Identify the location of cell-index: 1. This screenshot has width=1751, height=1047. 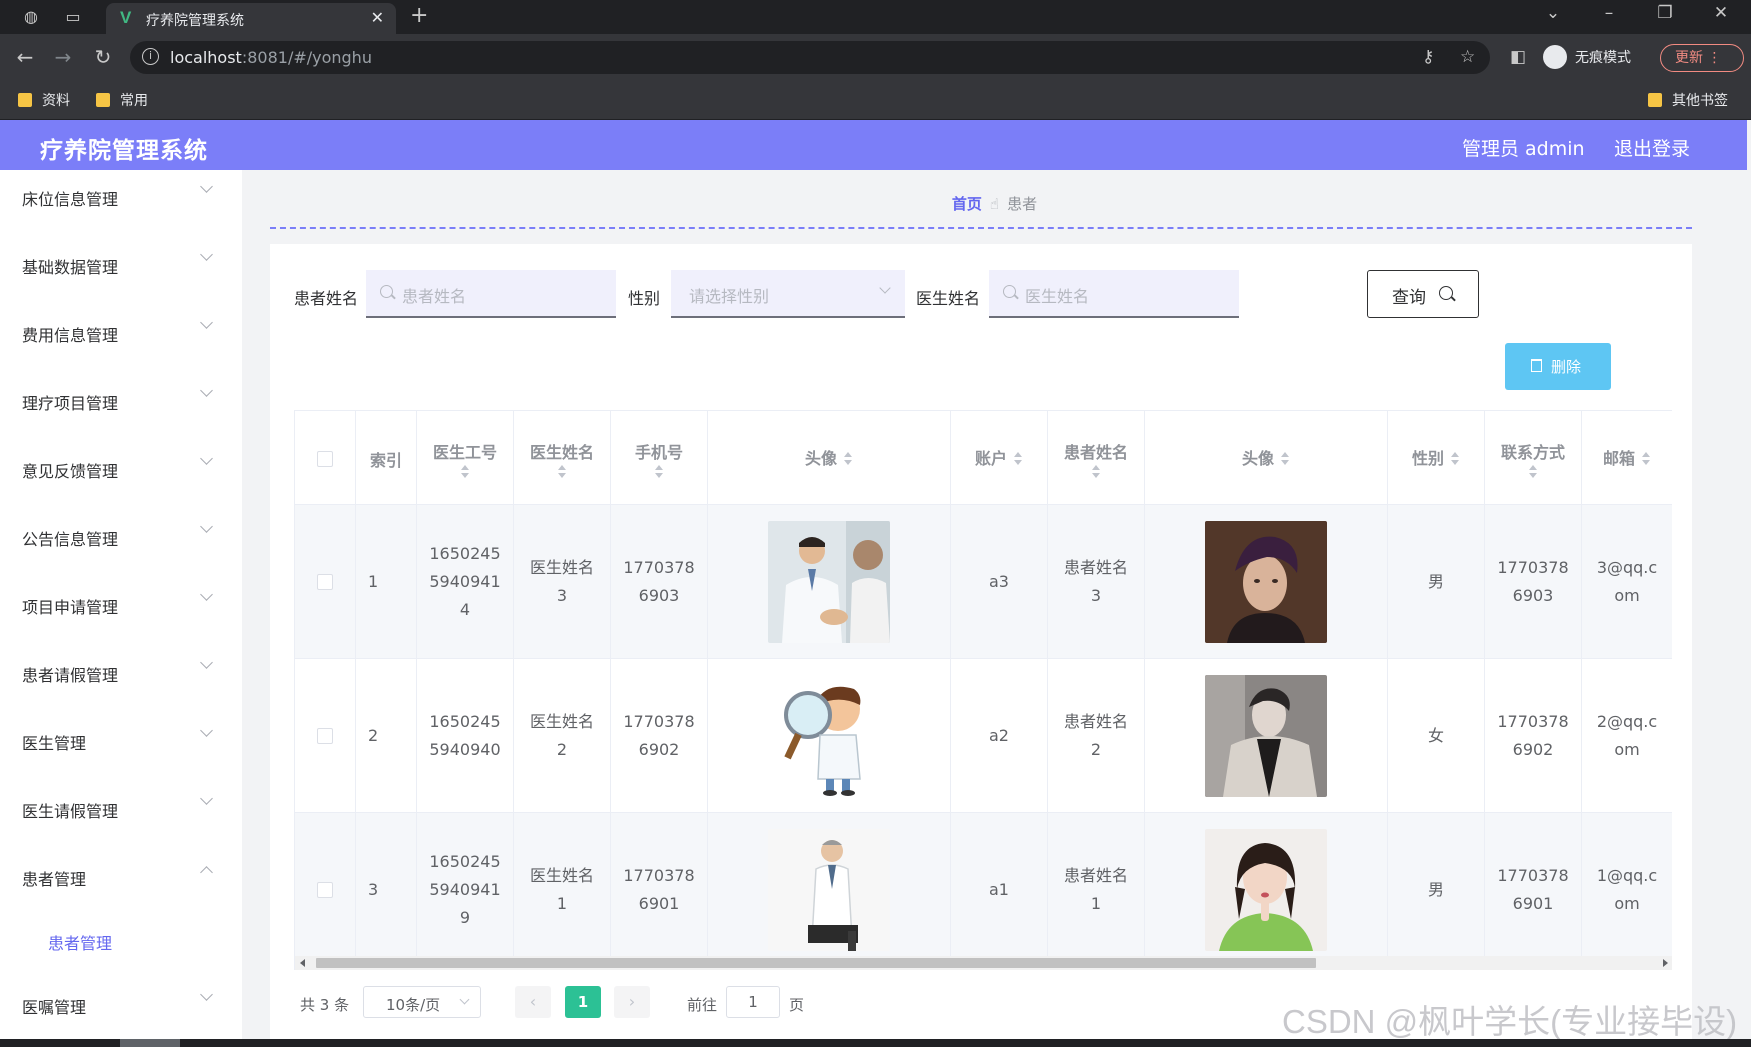
(386, 582).